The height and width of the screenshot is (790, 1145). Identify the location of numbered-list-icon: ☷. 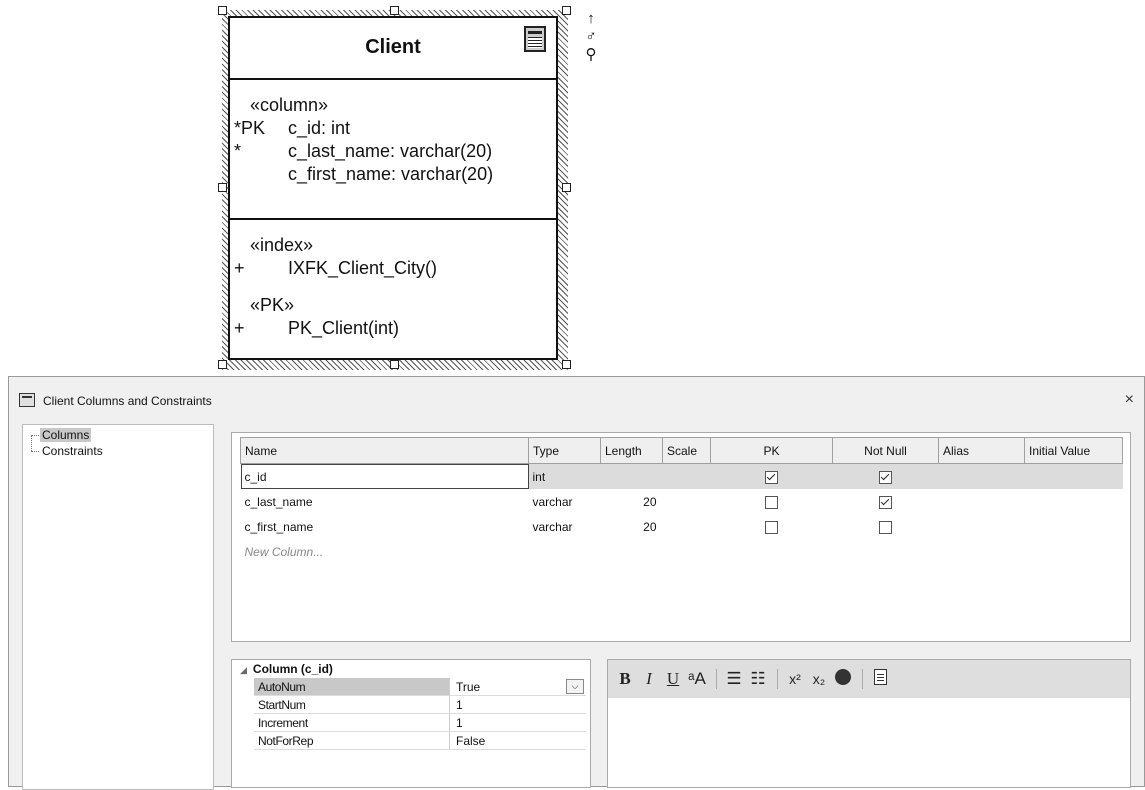
(758, 679).